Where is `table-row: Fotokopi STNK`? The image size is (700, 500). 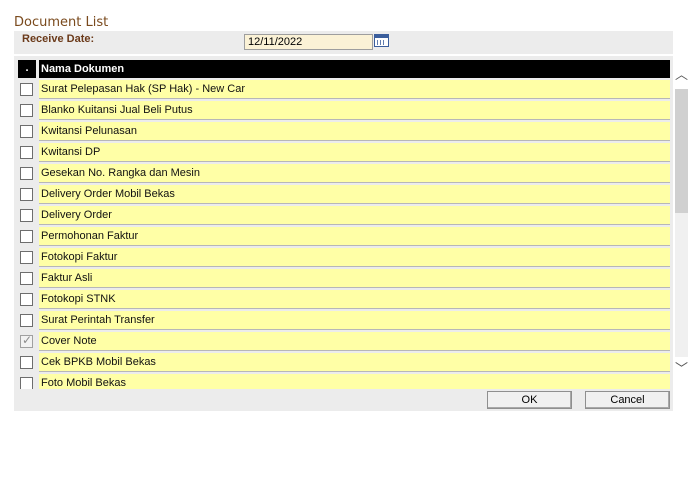 table-row: Fotokopi STNK is located at coordinates (343, 300).